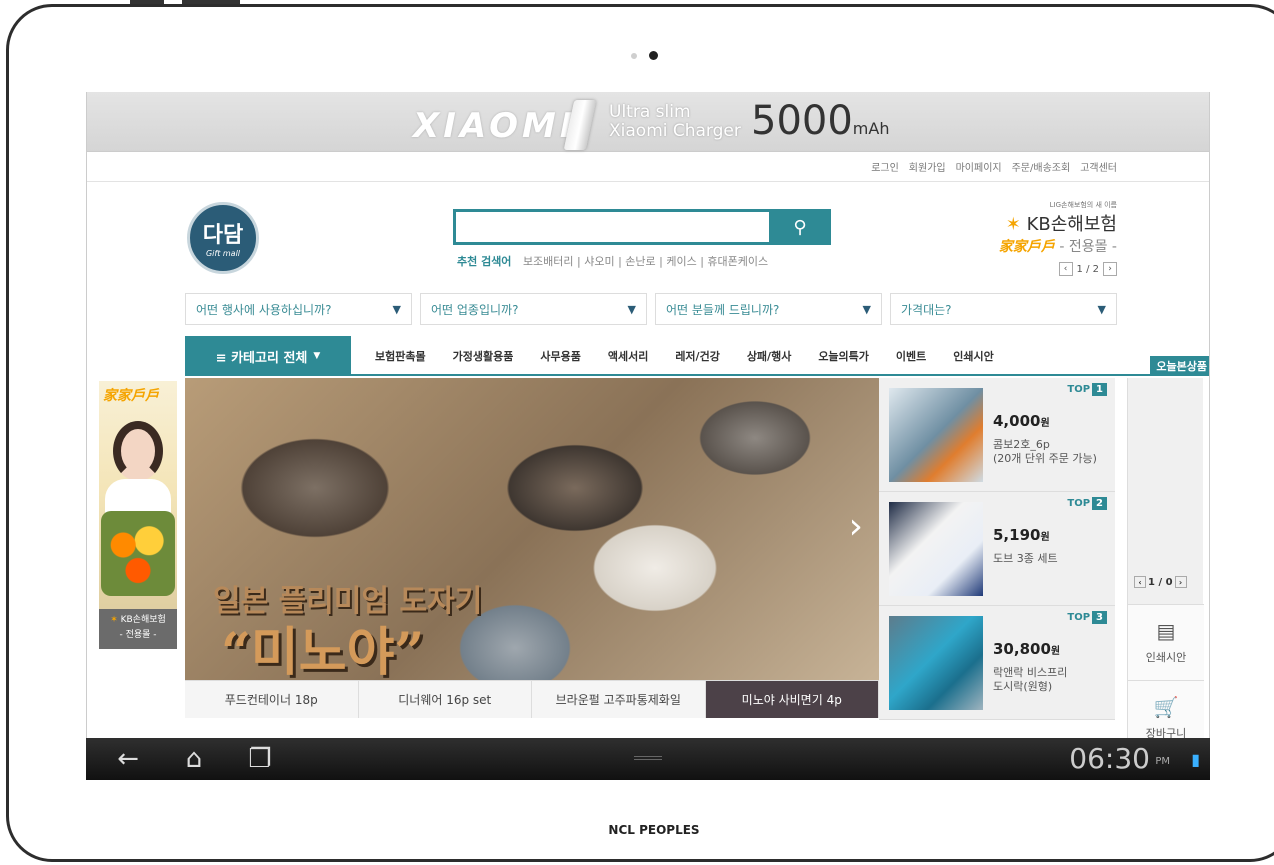 The height and width of the screenshot is (865, 1274). What do you see at coordinates (653, 55) in the screenshot?
I see `pager-dot-active` at bounding box center [653, 55].